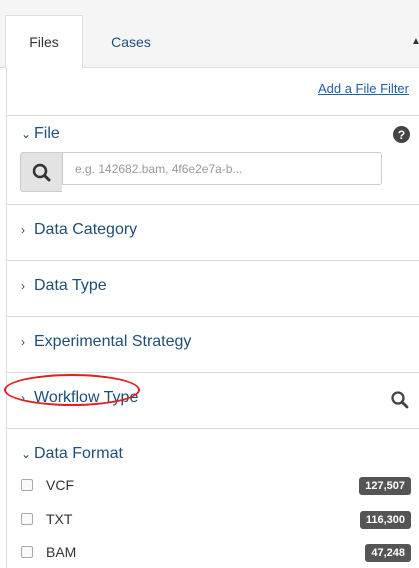  Describe the element at coordinates (216, 486) in the screenshot. I see `list-item: VCF 127,507` at that location.